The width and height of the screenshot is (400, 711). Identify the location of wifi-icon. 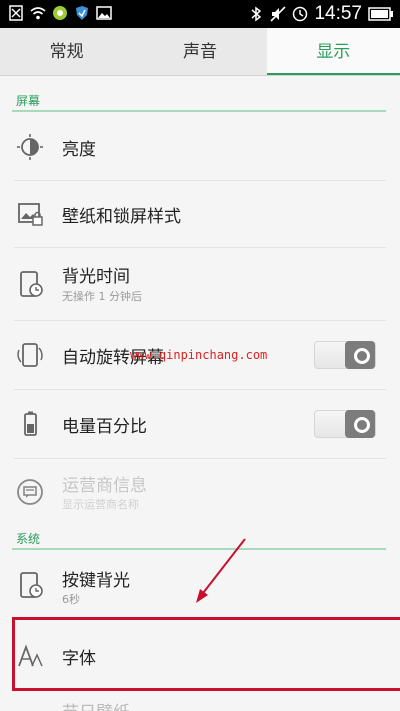
(38, 13).